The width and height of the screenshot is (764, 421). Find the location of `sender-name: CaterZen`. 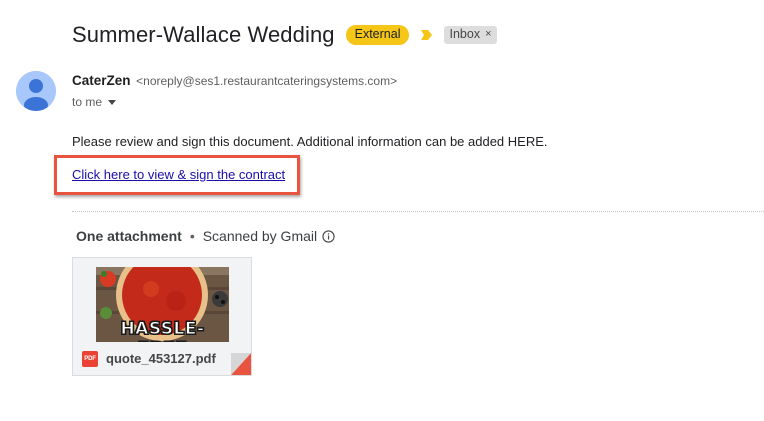

sender-name: CaterZen is located at coordinates (101, 80).